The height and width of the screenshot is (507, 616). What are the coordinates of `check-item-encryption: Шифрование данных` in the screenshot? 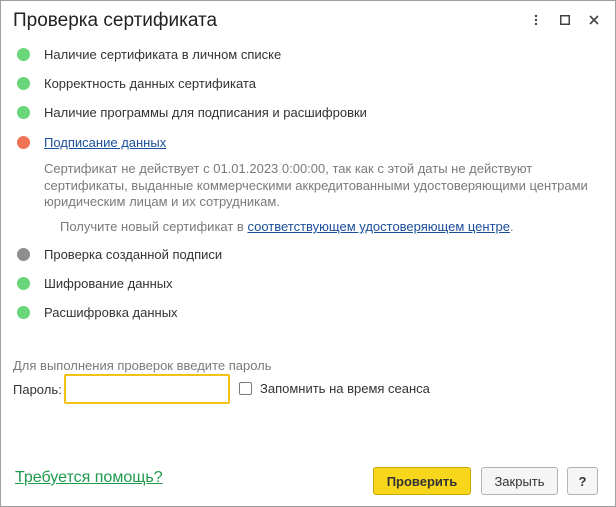 It's located at (95, 283).